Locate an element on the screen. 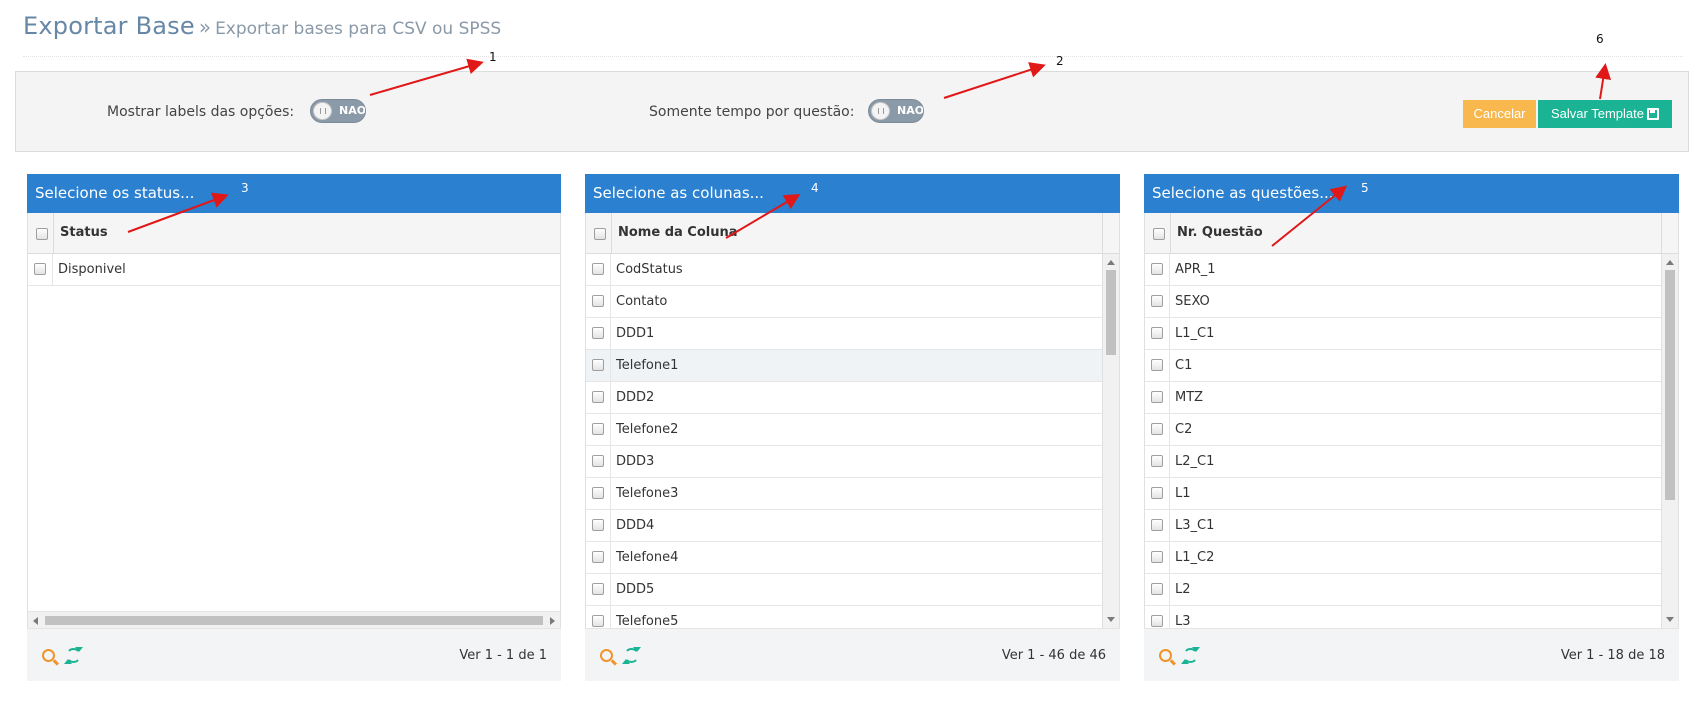 This screenshot has width=1689, height=721. table-row: L2_C1 is located at coordinates (1403, 462).